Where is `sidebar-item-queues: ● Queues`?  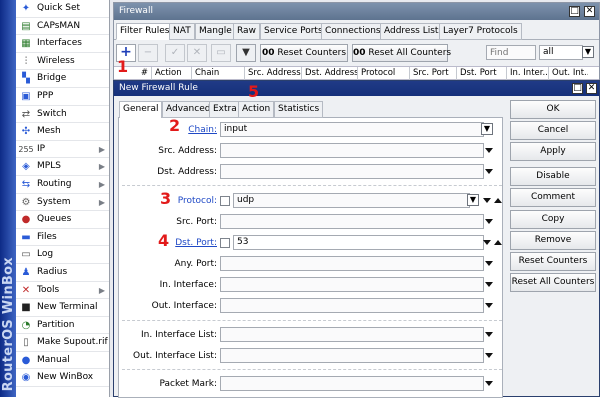 sidebar-item-queues: ● Queues is located at coordinates (62, 220).